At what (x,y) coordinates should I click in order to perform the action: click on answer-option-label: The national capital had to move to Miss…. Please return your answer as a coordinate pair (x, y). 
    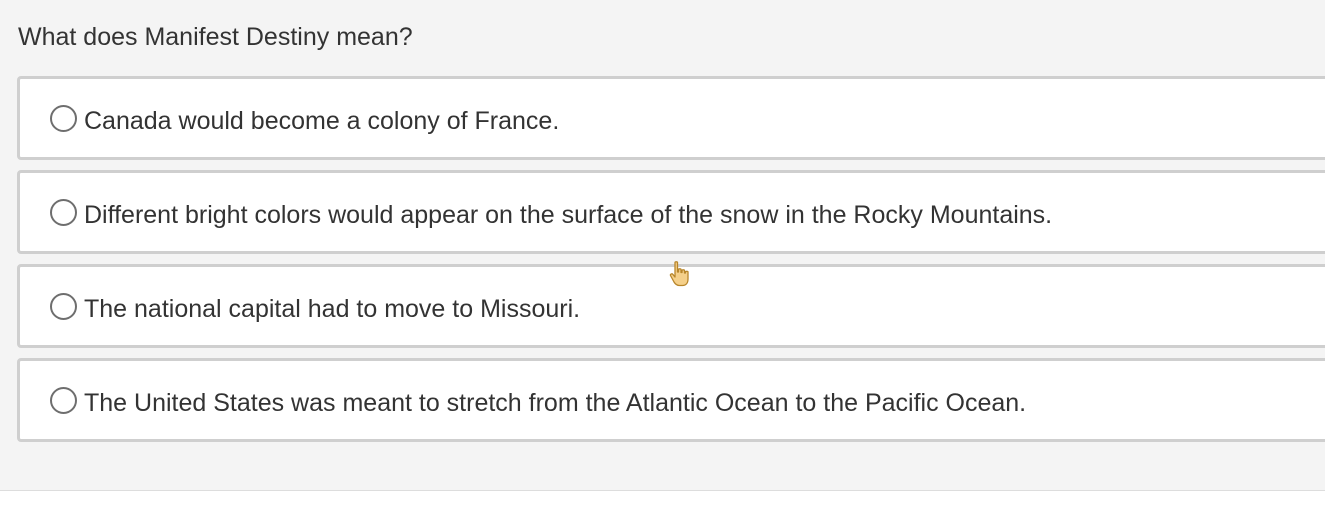
    Looking at the image, I should click on (332, 309).